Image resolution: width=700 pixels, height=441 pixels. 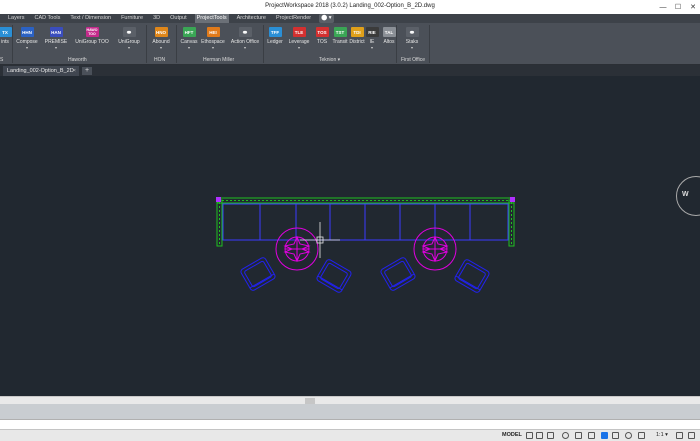 What do you see at coordinates (56, 40) in the screenshot?
I see `ribbon-button-premise: HAN PREMISE ▾` at bounding box center [56, 40].